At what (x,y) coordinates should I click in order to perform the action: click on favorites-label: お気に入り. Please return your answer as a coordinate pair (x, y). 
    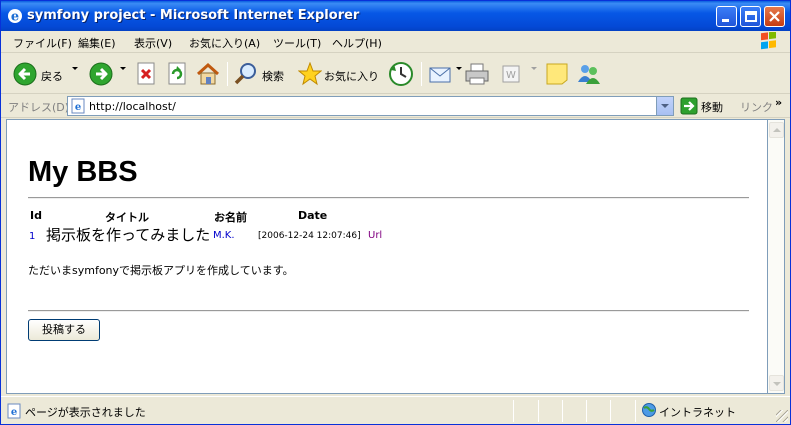
    Looking at the image, I should click on (351, 76).